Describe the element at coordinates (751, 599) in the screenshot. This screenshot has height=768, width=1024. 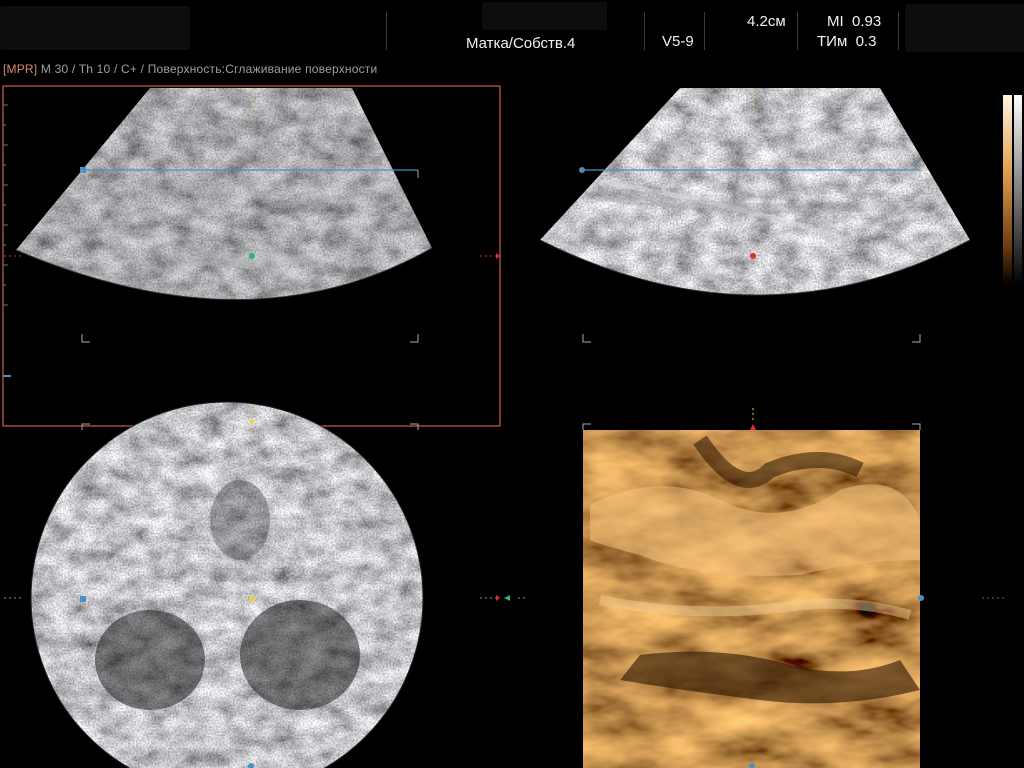
I see `volume-render-image` at that location.